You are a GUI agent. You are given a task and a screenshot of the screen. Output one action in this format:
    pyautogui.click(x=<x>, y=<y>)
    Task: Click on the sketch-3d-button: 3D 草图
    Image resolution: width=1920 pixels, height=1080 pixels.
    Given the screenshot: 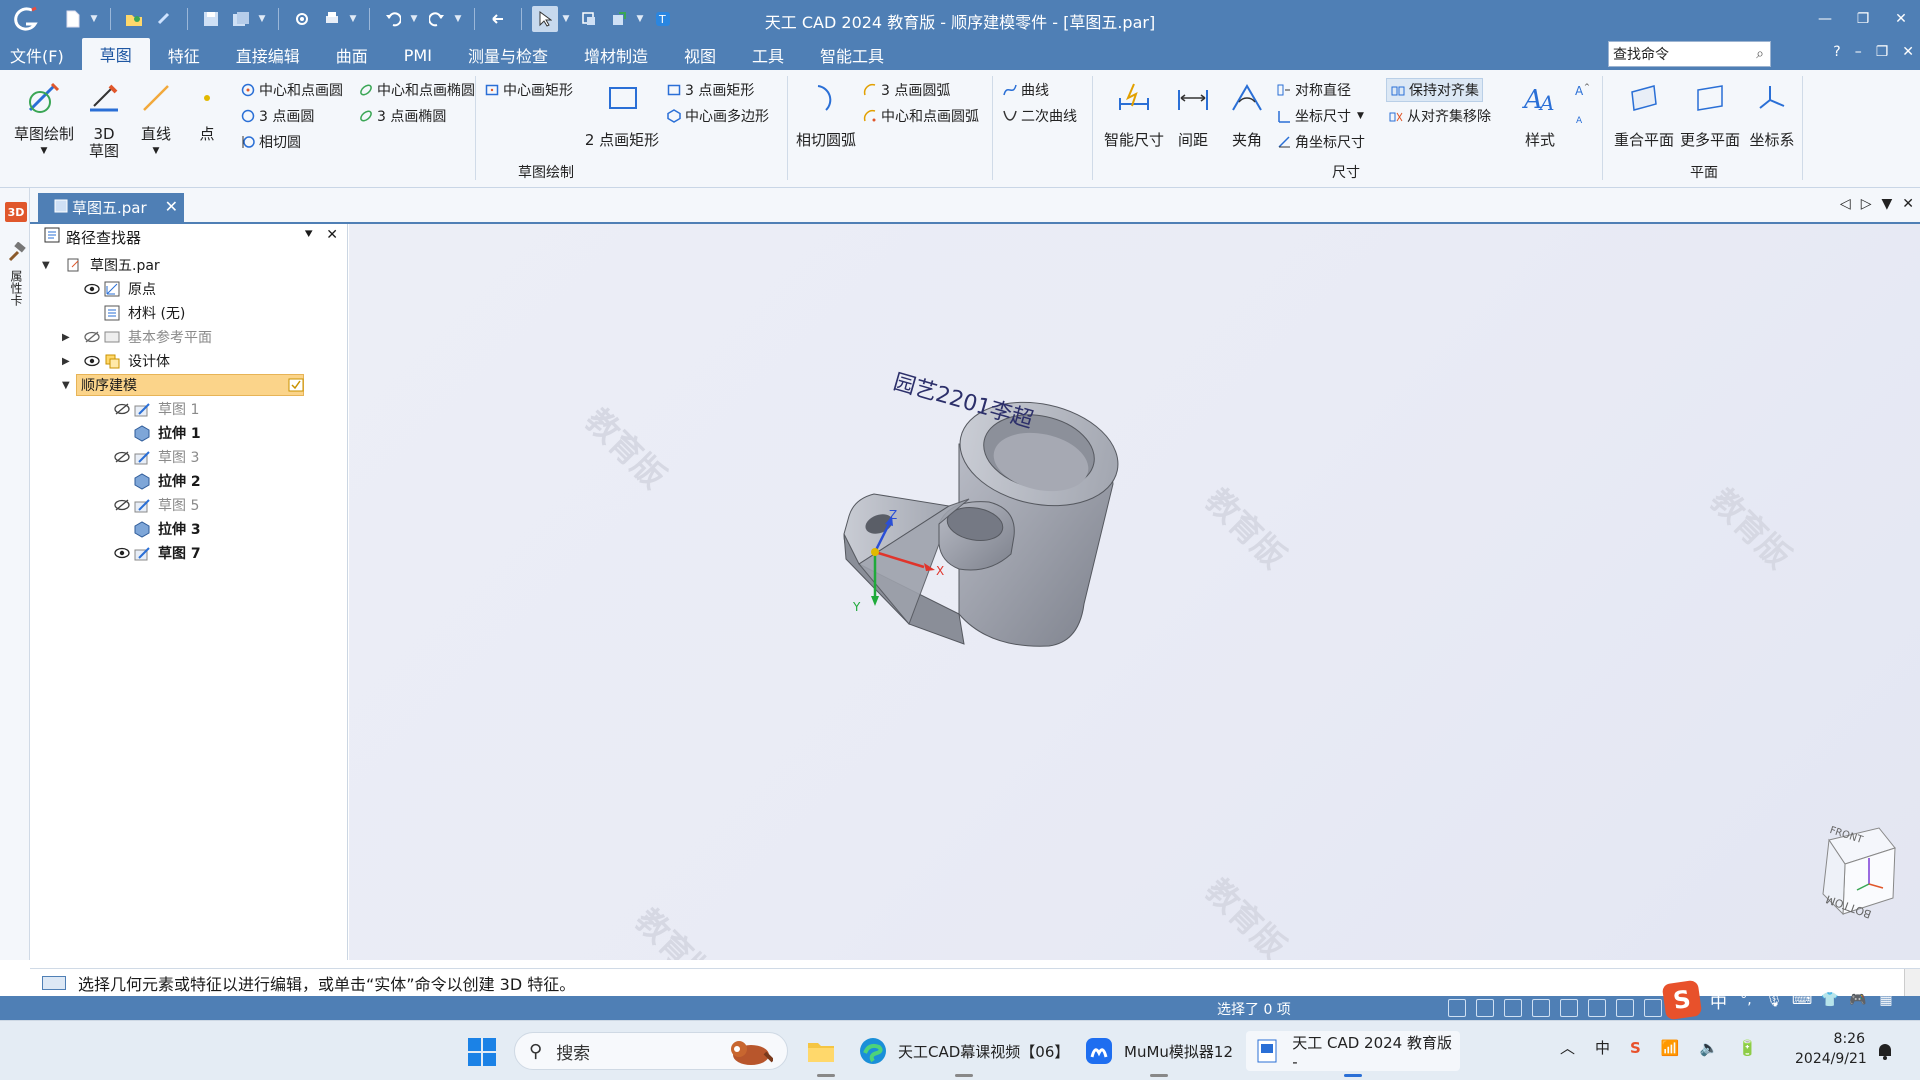 What is the action you would take?
    pyautogui.click(x=104, y=119)
    